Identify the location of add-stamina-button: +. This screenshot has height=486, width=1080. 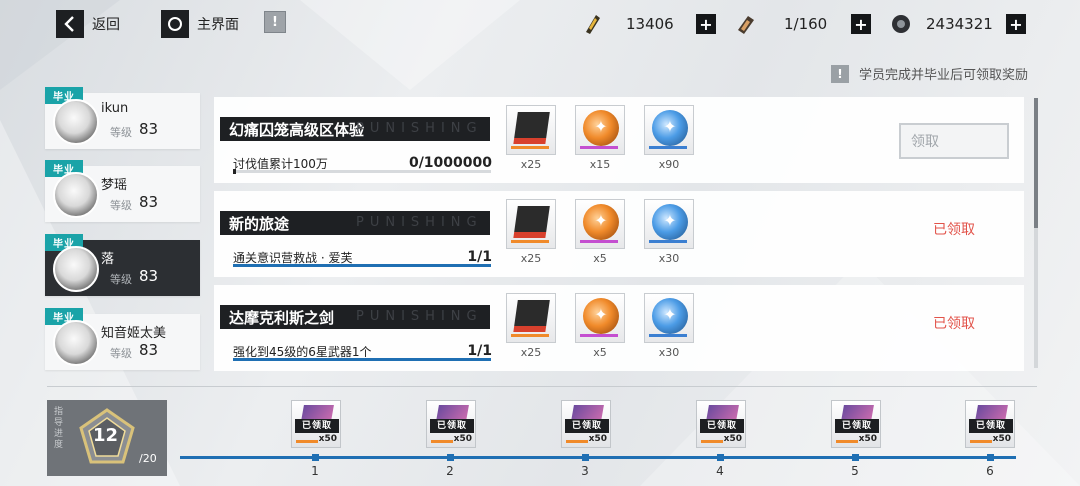
(706, 24).